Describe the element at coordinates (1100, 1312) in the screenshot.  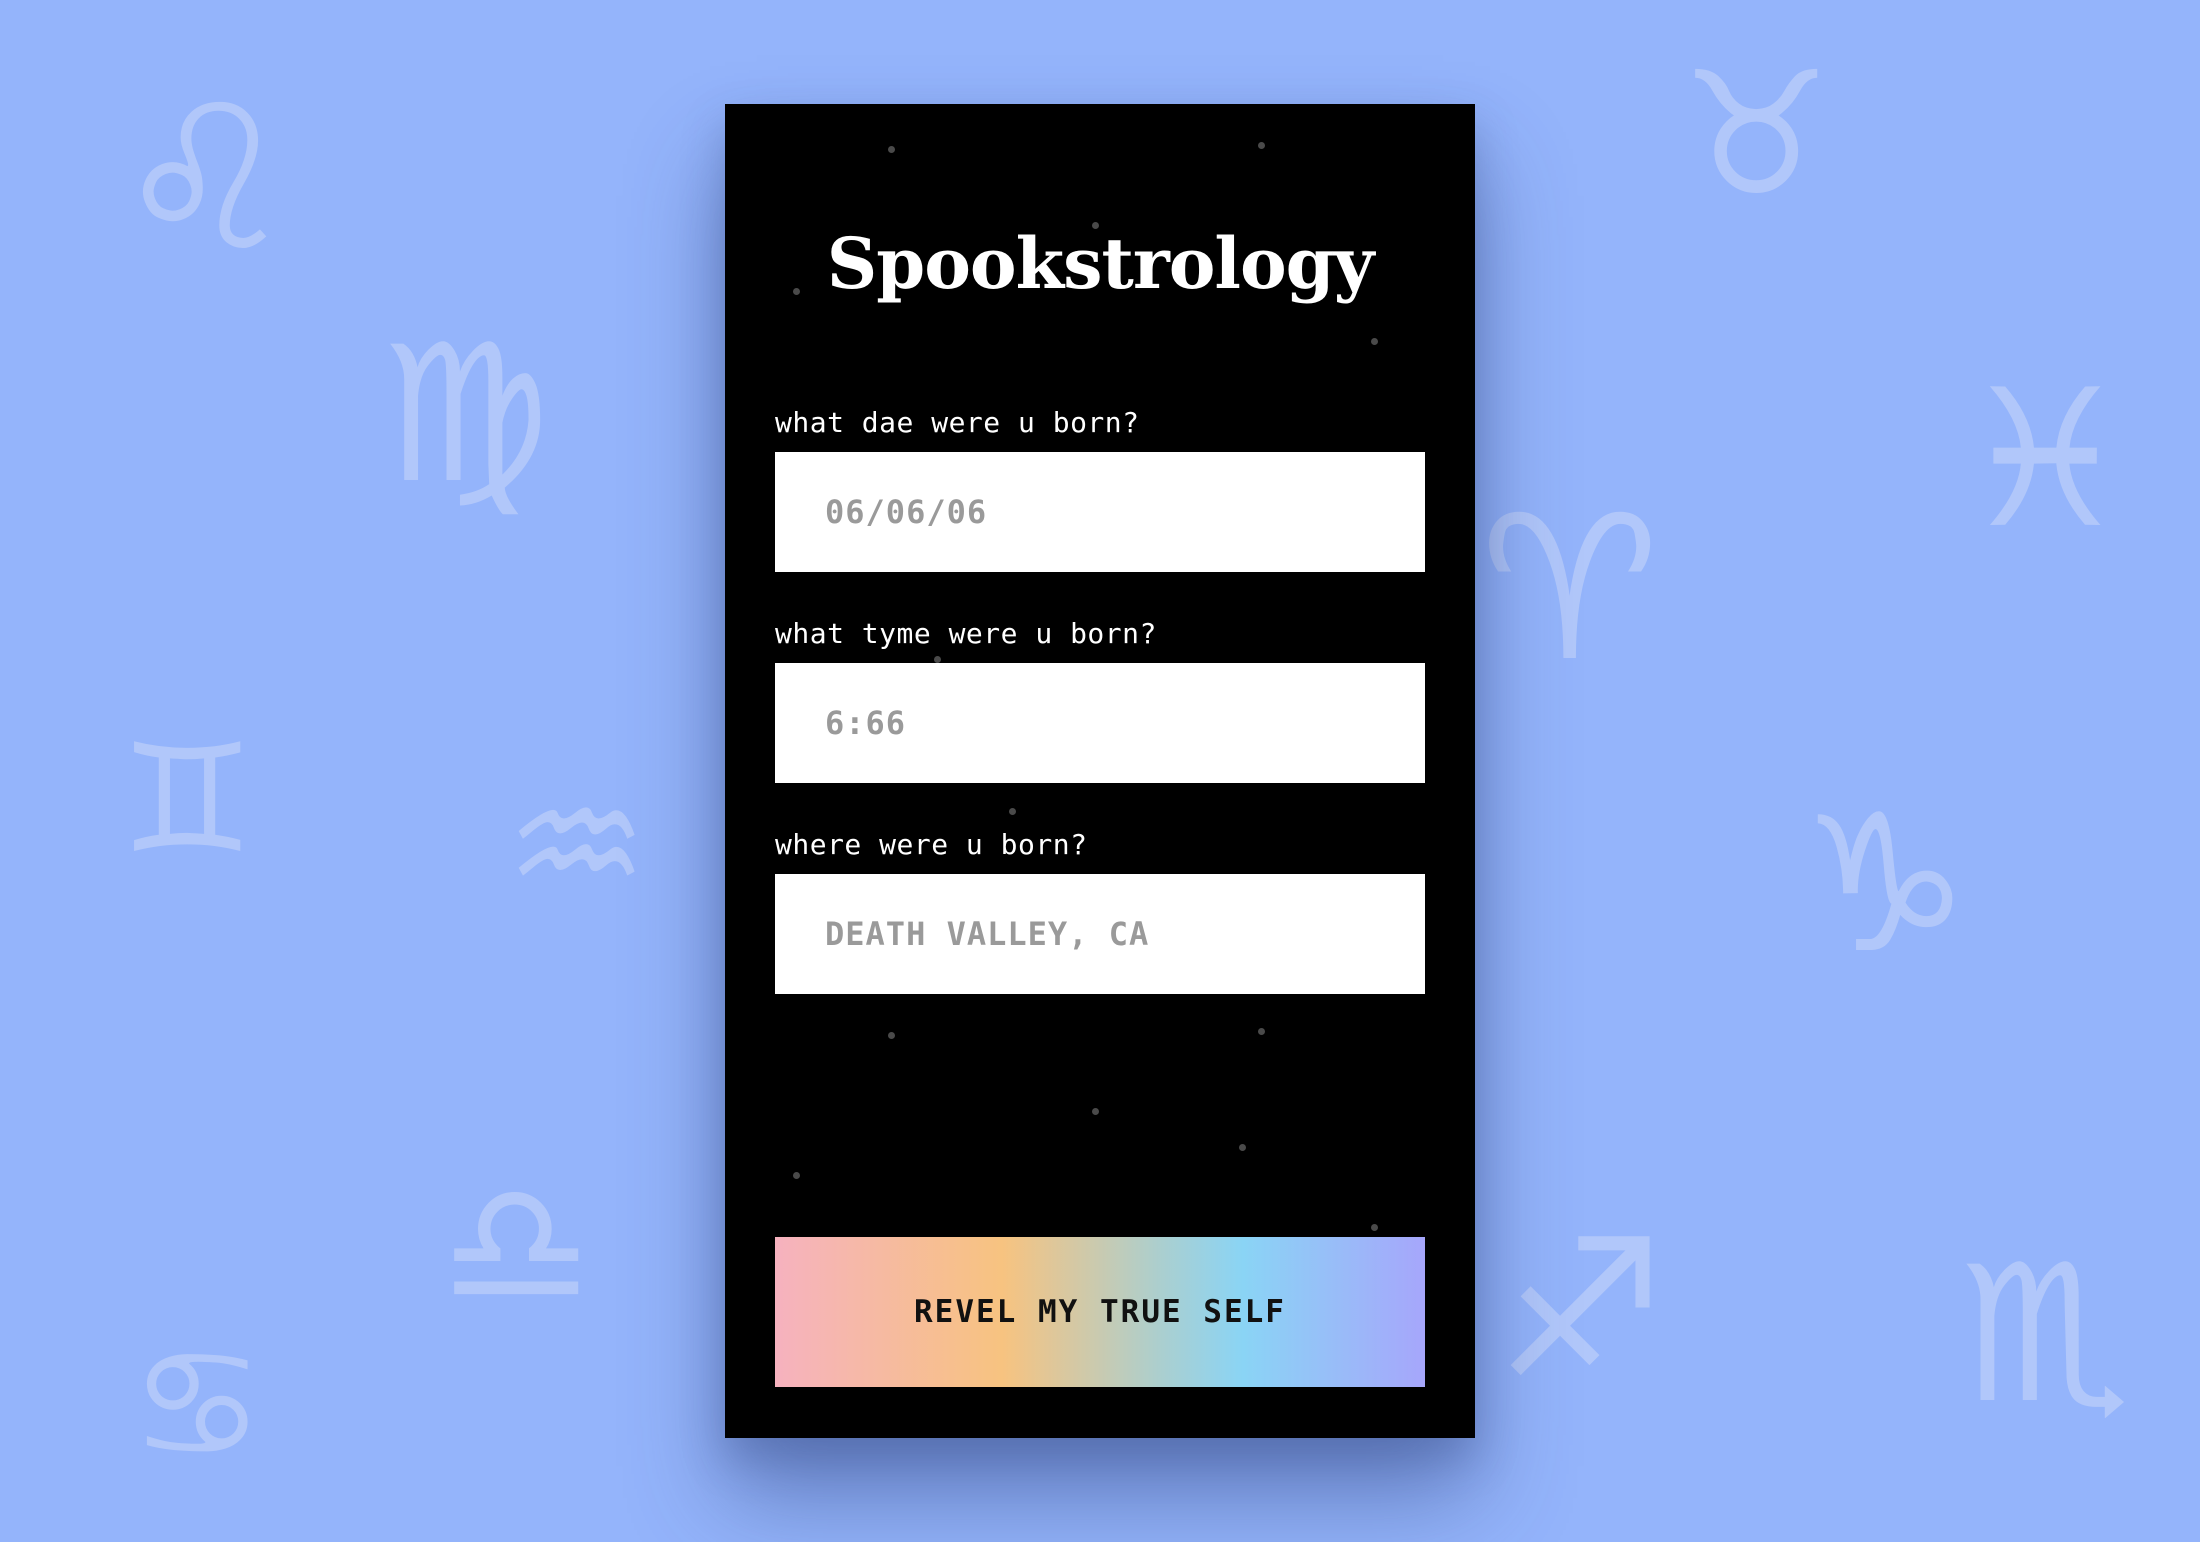
I see `reveal-button: REVEL MY TRUE SELF` at that location.